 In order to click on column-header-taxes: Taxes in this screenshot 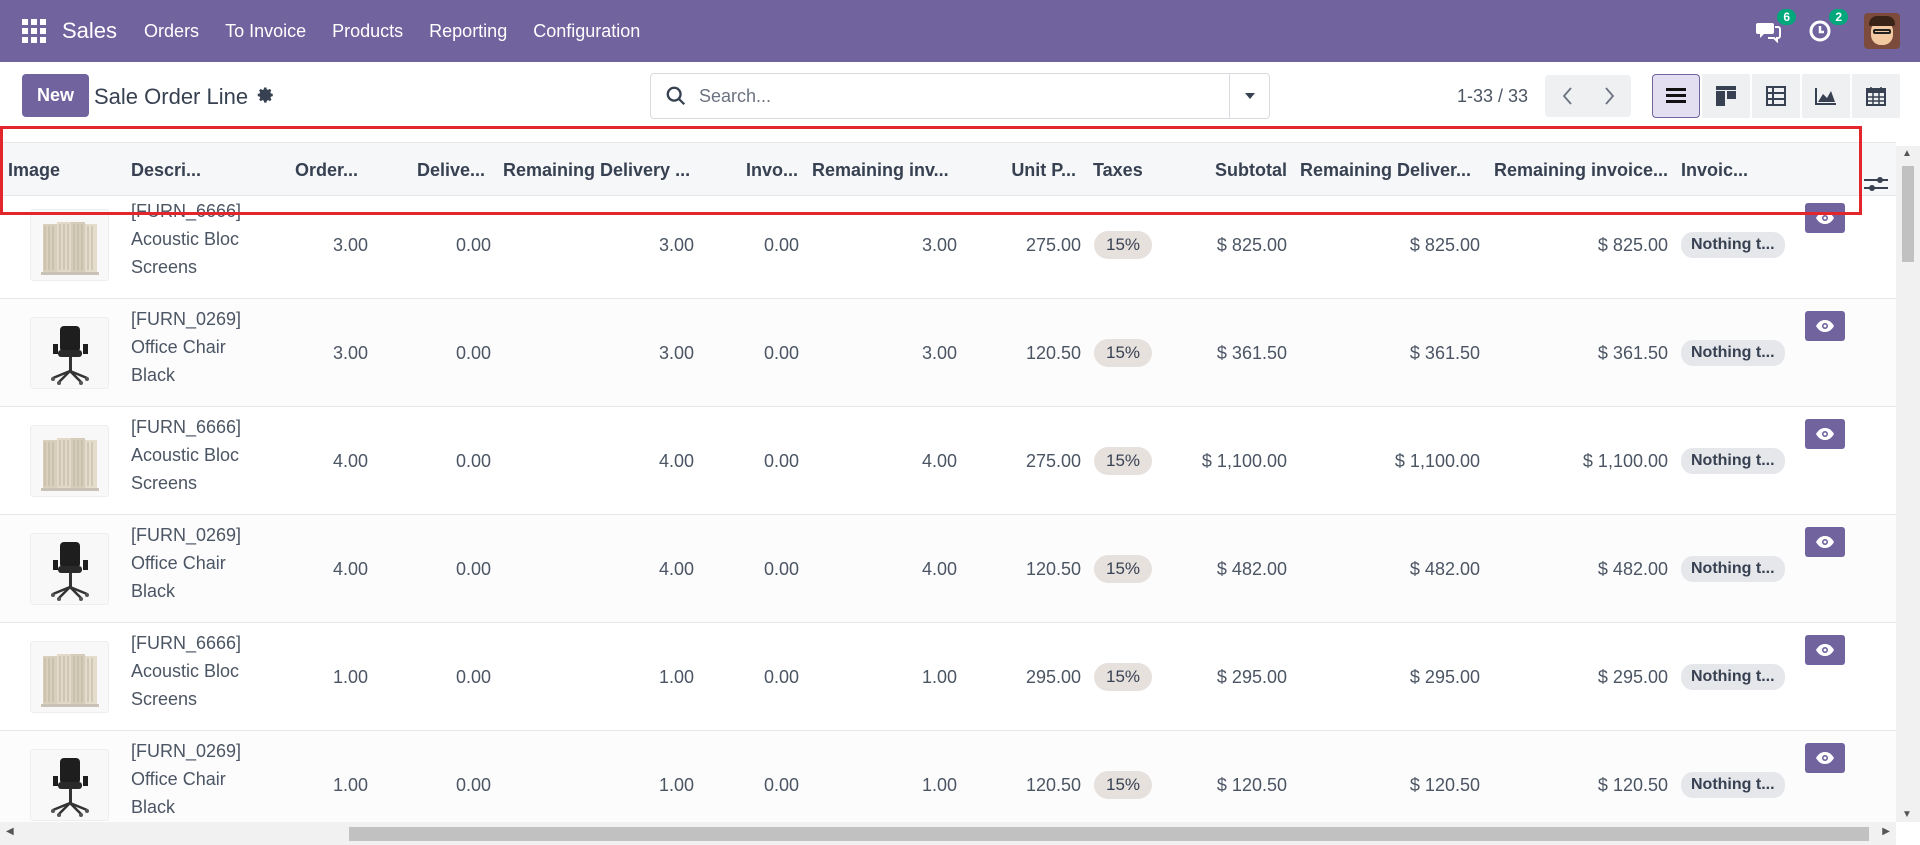, I will do `click(1138, 170)`.